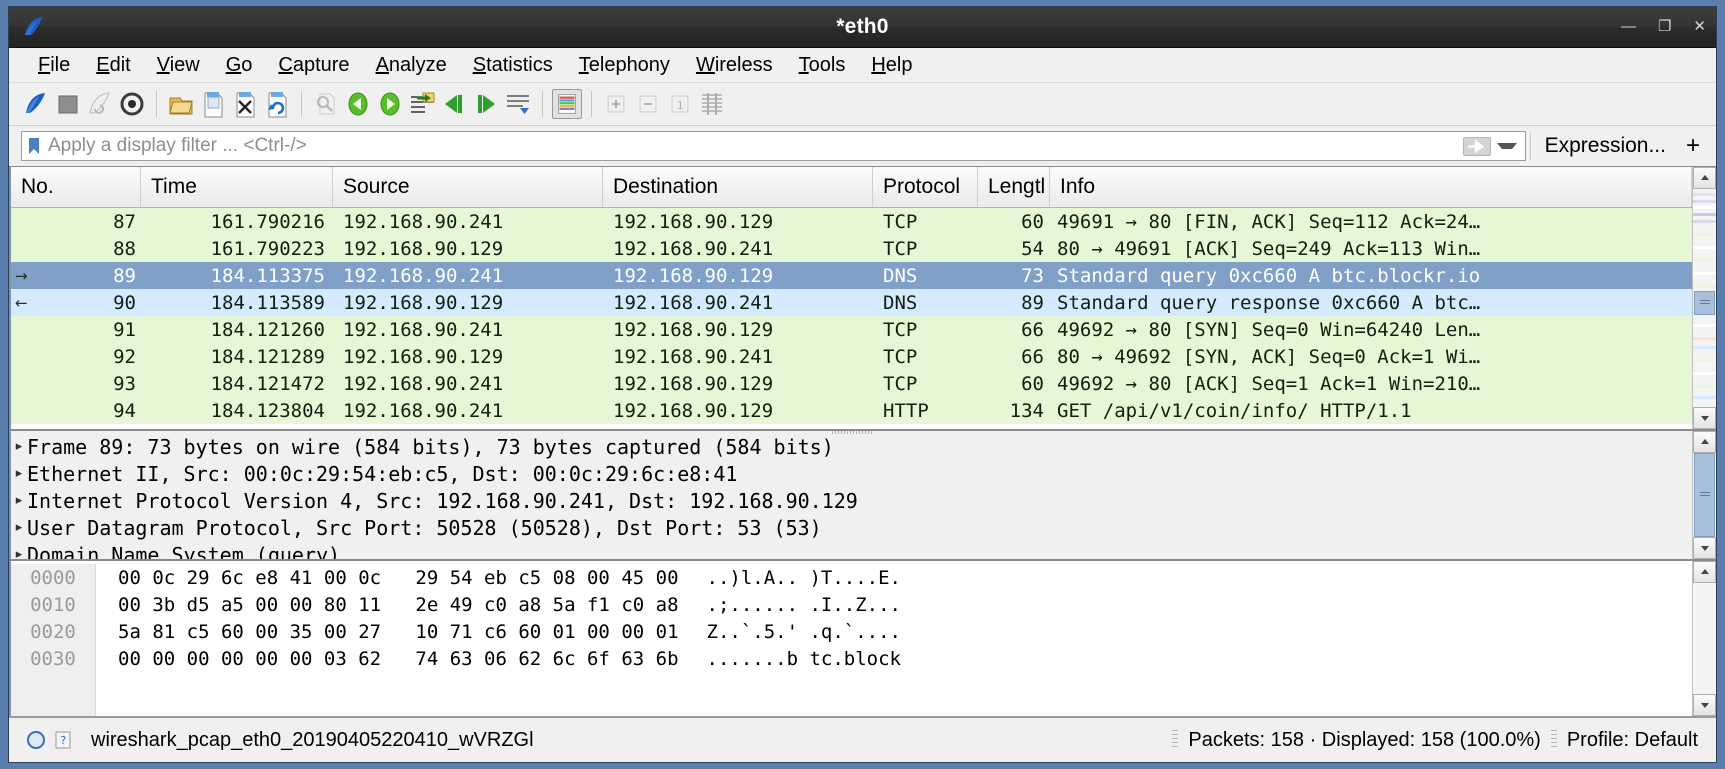 This screenshot has height=769, width=1725. I want to click on column-header-source: Source, so click(468, 187).